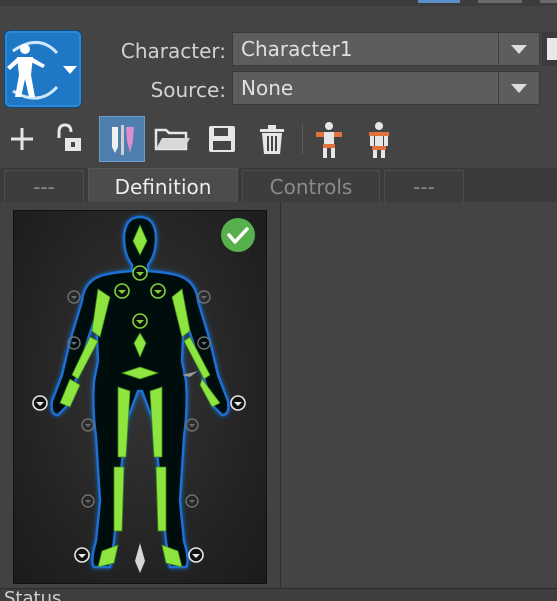 The image size is (557, 601). What do you see at coordinates (386, 49) in the screenshot?
I see `character-dropdown: Character1` at bounding box center [386, 49].